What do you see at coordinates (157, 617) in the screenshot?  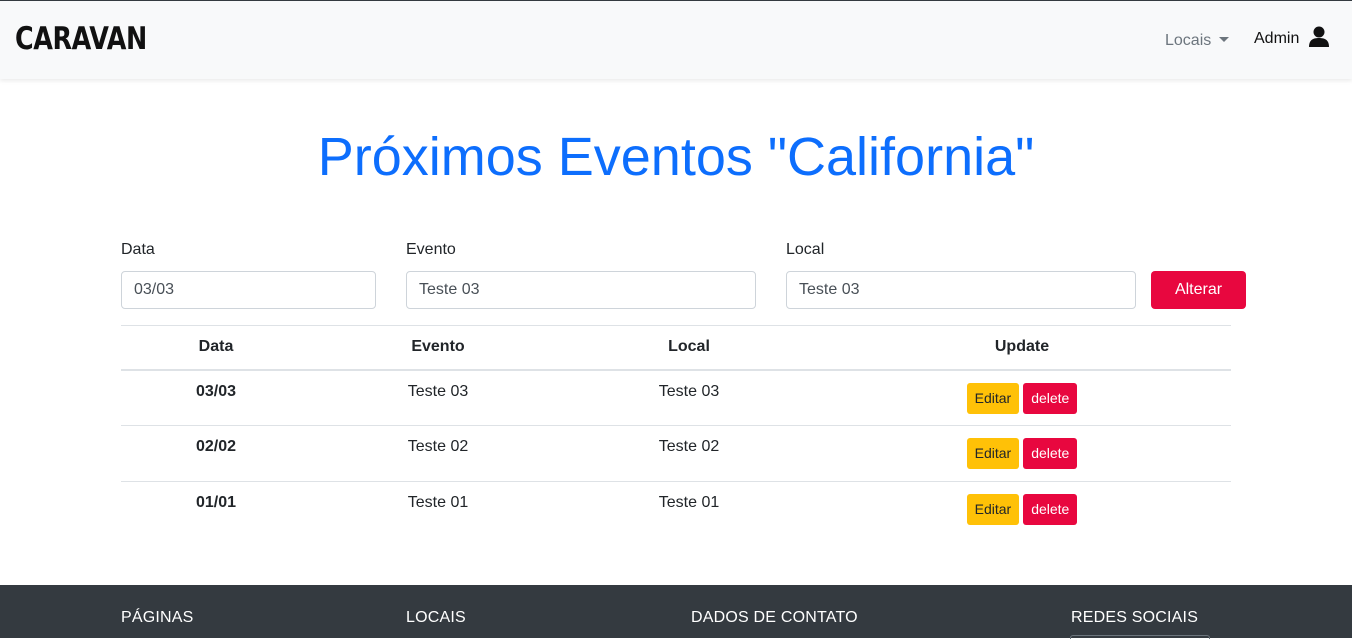 I see `footer-heading-paginas: PÁGINAS` at bounding box center [157, 617].